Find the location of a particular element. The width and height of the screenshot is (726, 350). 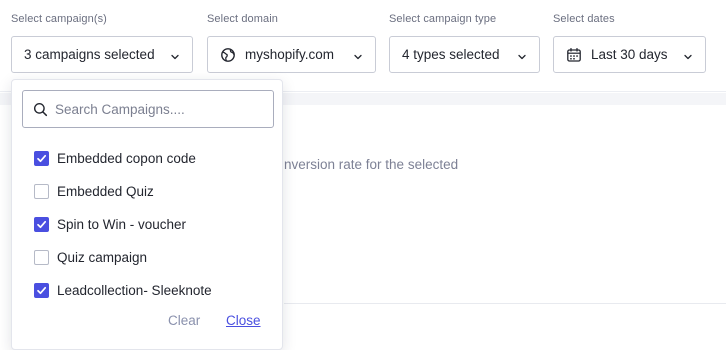

campaign-option-embedded-quiz: Embedded Quiz is located at coordinates (123, 191).